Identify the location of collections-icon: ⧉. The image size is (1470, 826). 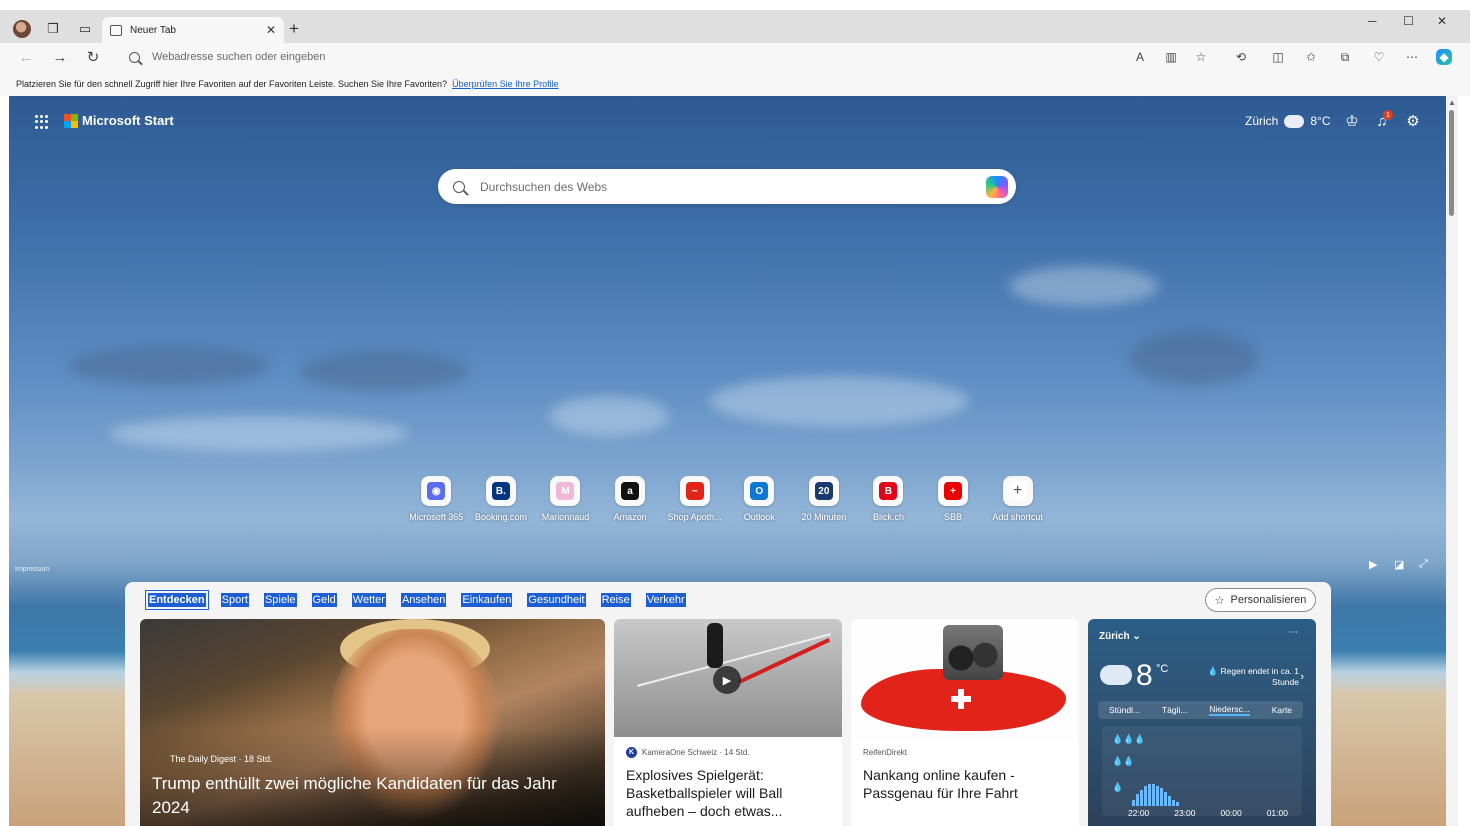
(1345, 57).